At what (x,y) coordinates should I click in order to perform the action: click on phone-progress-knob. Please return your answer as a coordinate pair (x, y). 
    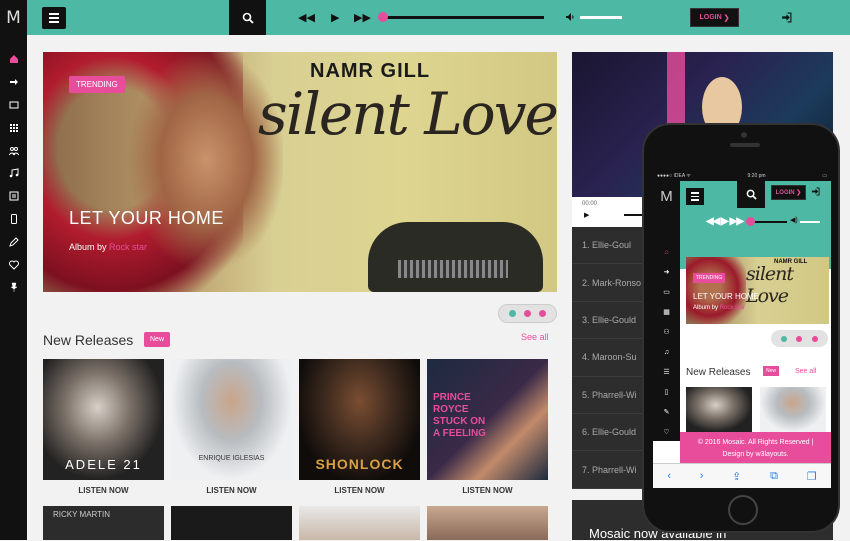
    Looking at the image, I should click on (750, 221).